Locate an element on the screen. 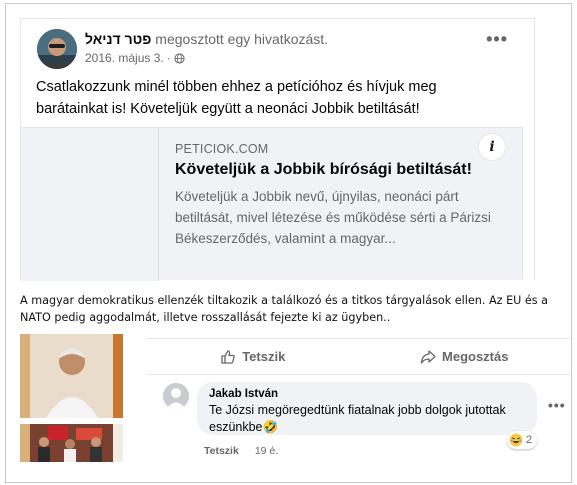 The image size is (577, 485). post-header: פטר דניאל megosztott egy hivatkozást. is located at coordinates (206, 39).